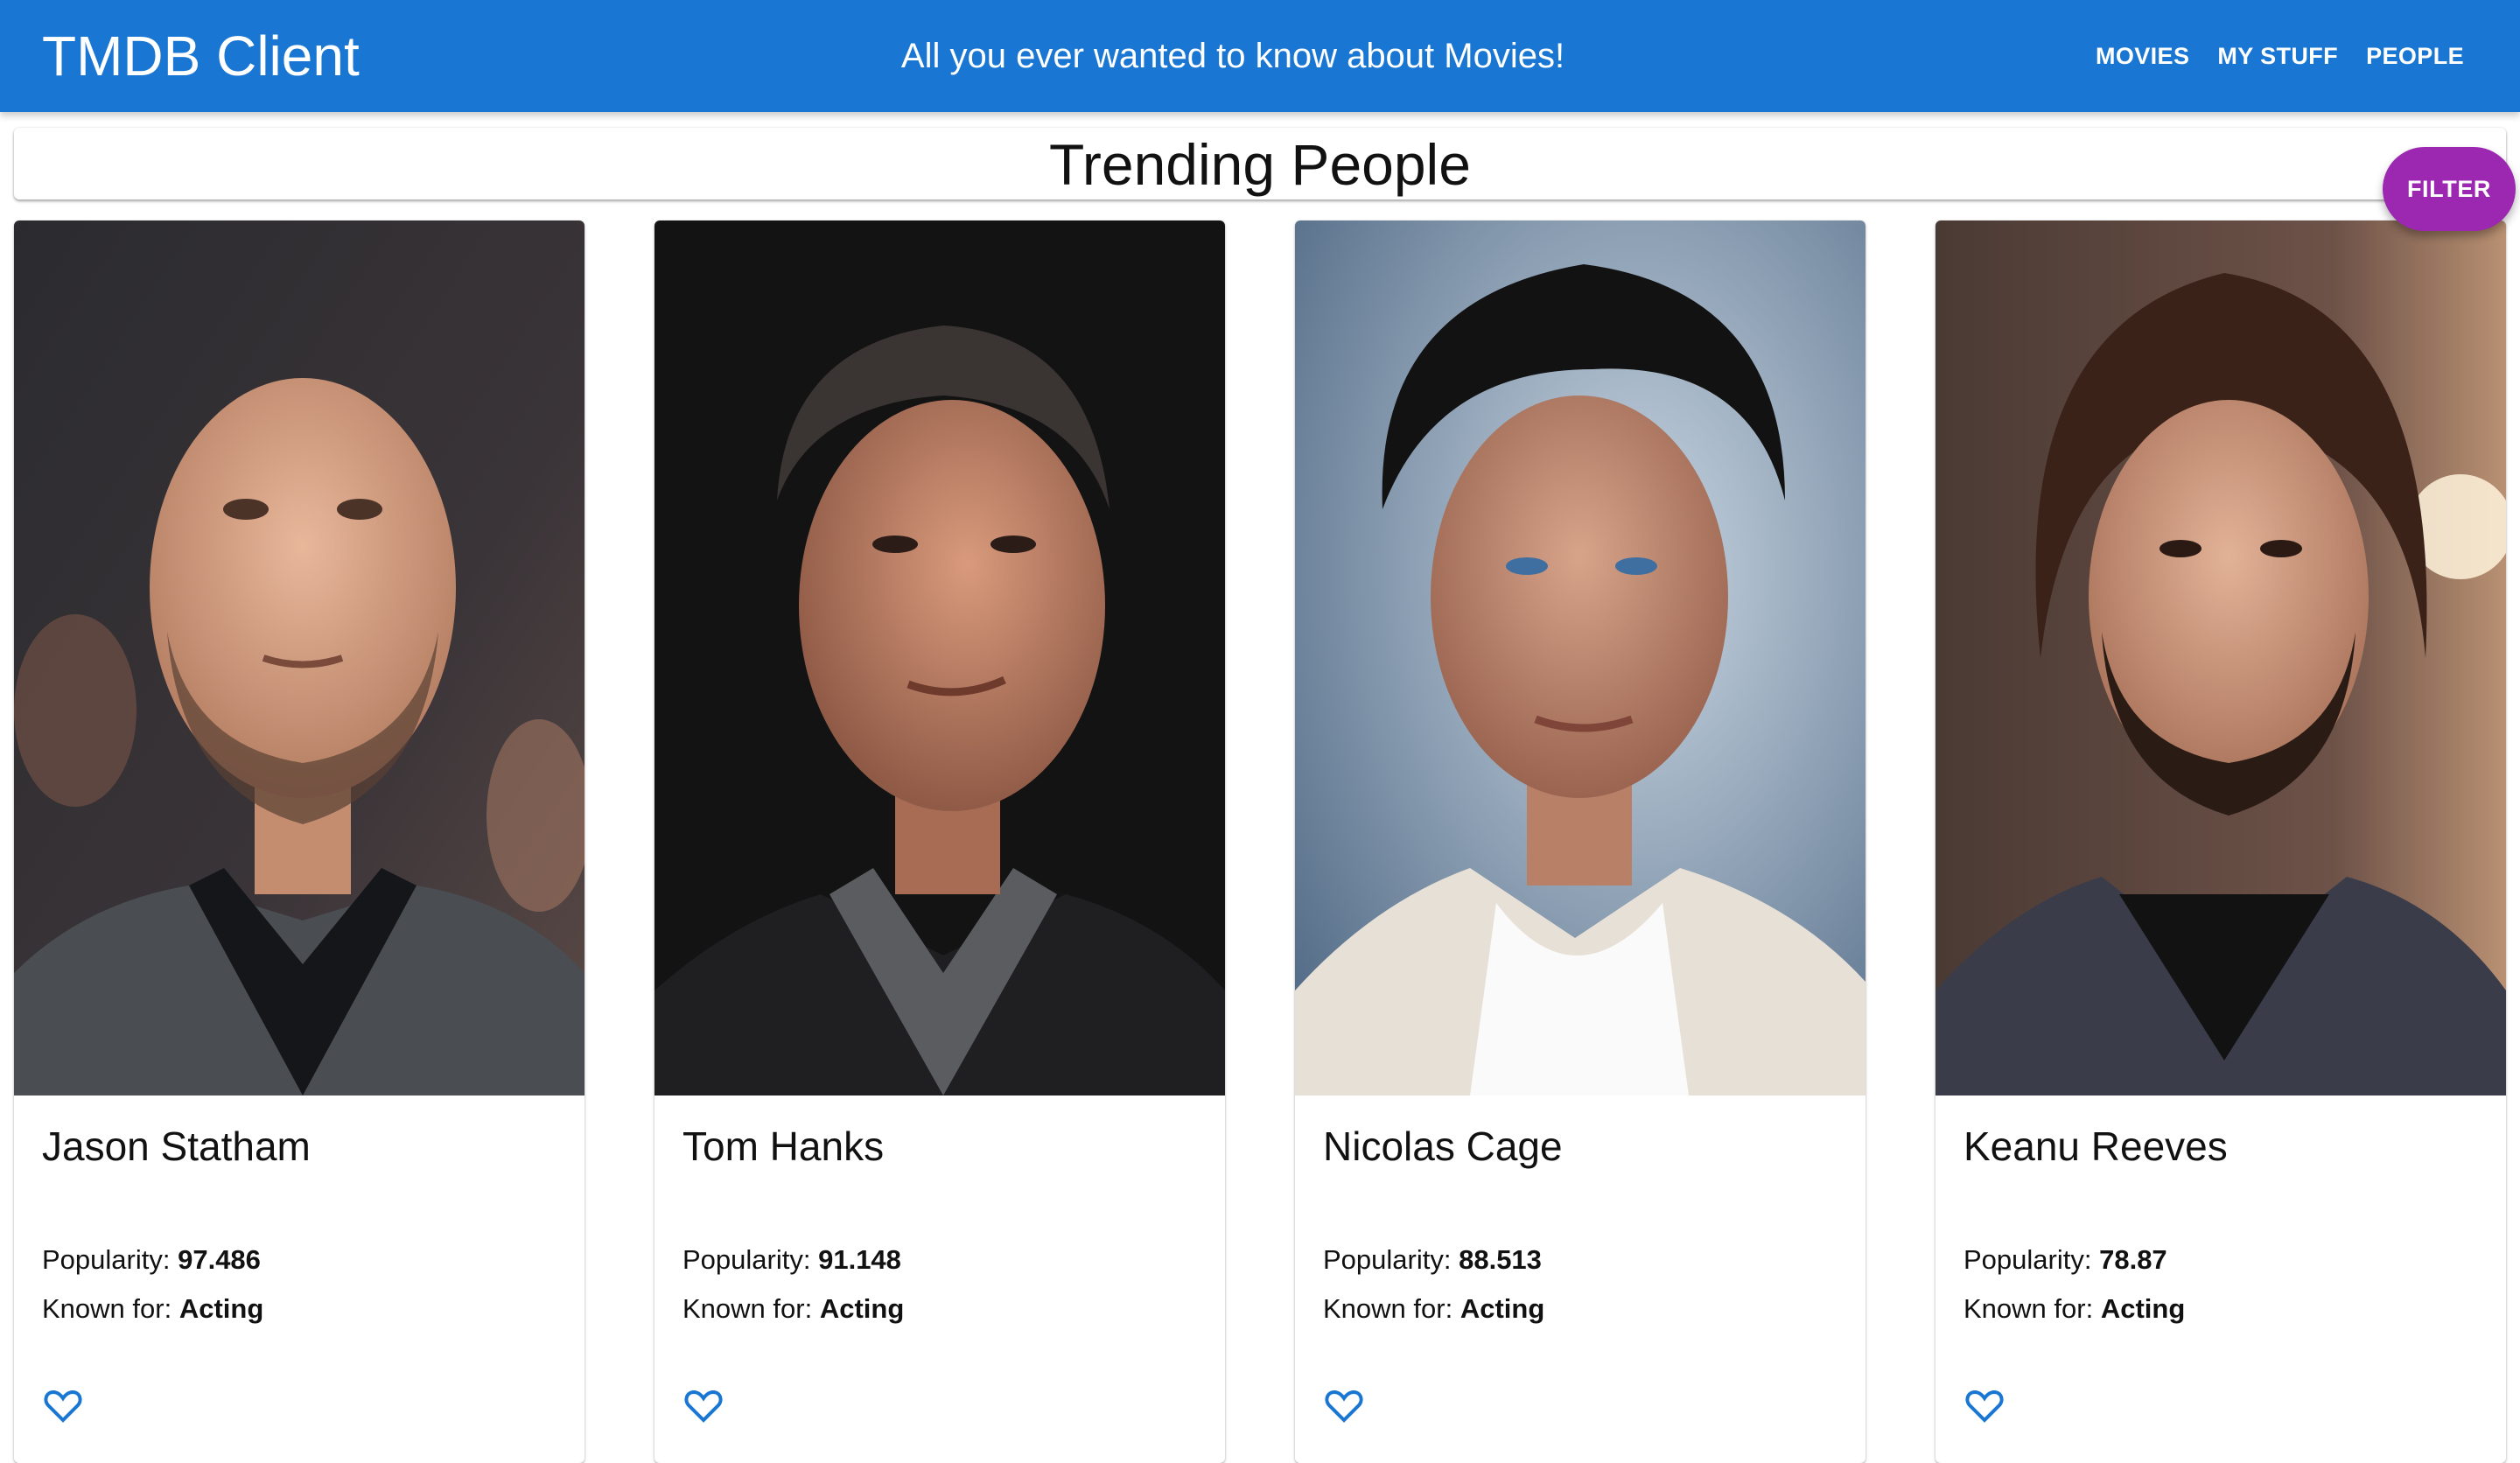 The image size is (2520, 1463). I want to click on nav-people-button: PEOPLE, so click(2415, 56).